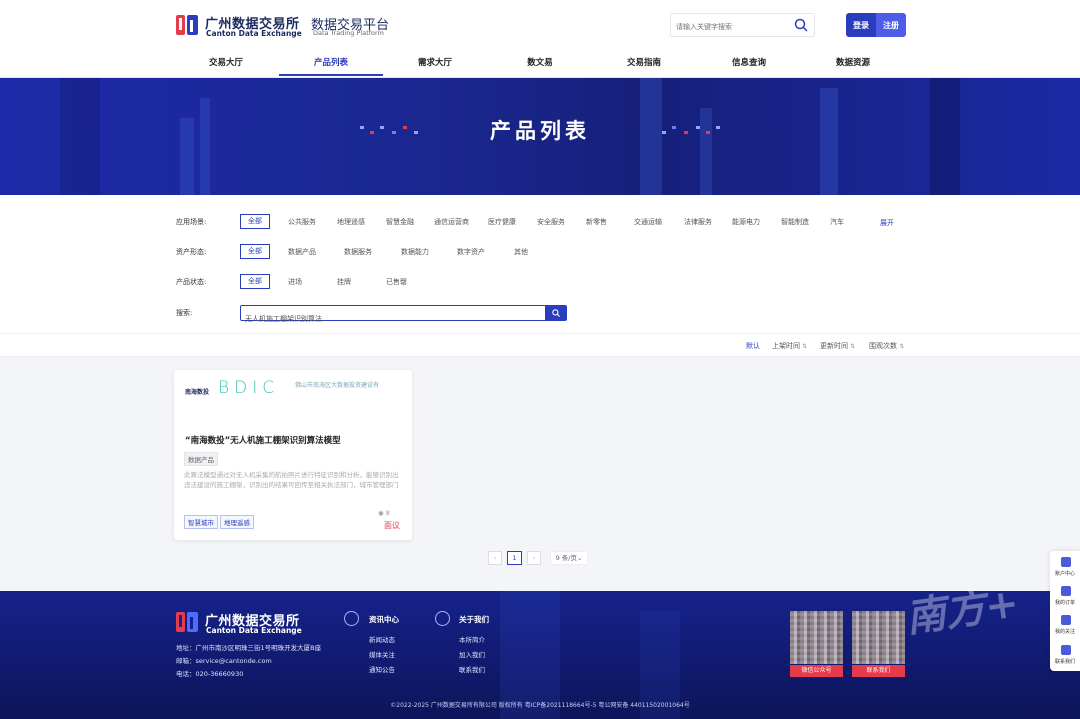 This screenshot has height=719, width=1080. What do you see at coordinates (726, 27) in the screenshot?
I see `header-search-input` at bounding box center [726, 27].